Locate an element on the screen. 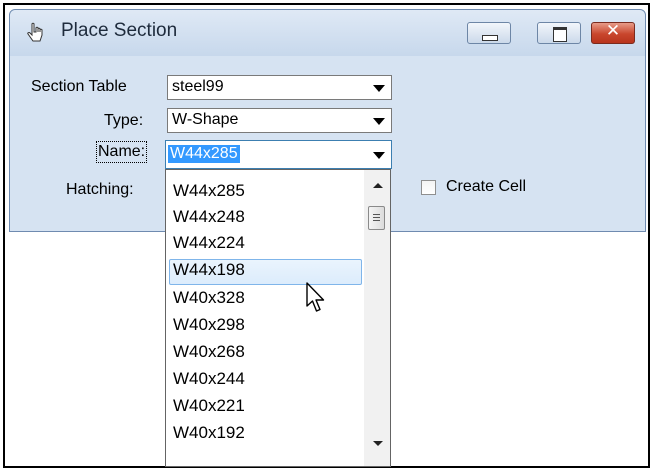 The height and width of the screenshot is (475, 657). list-item: W40x221 is located at coordinates (209, 409).